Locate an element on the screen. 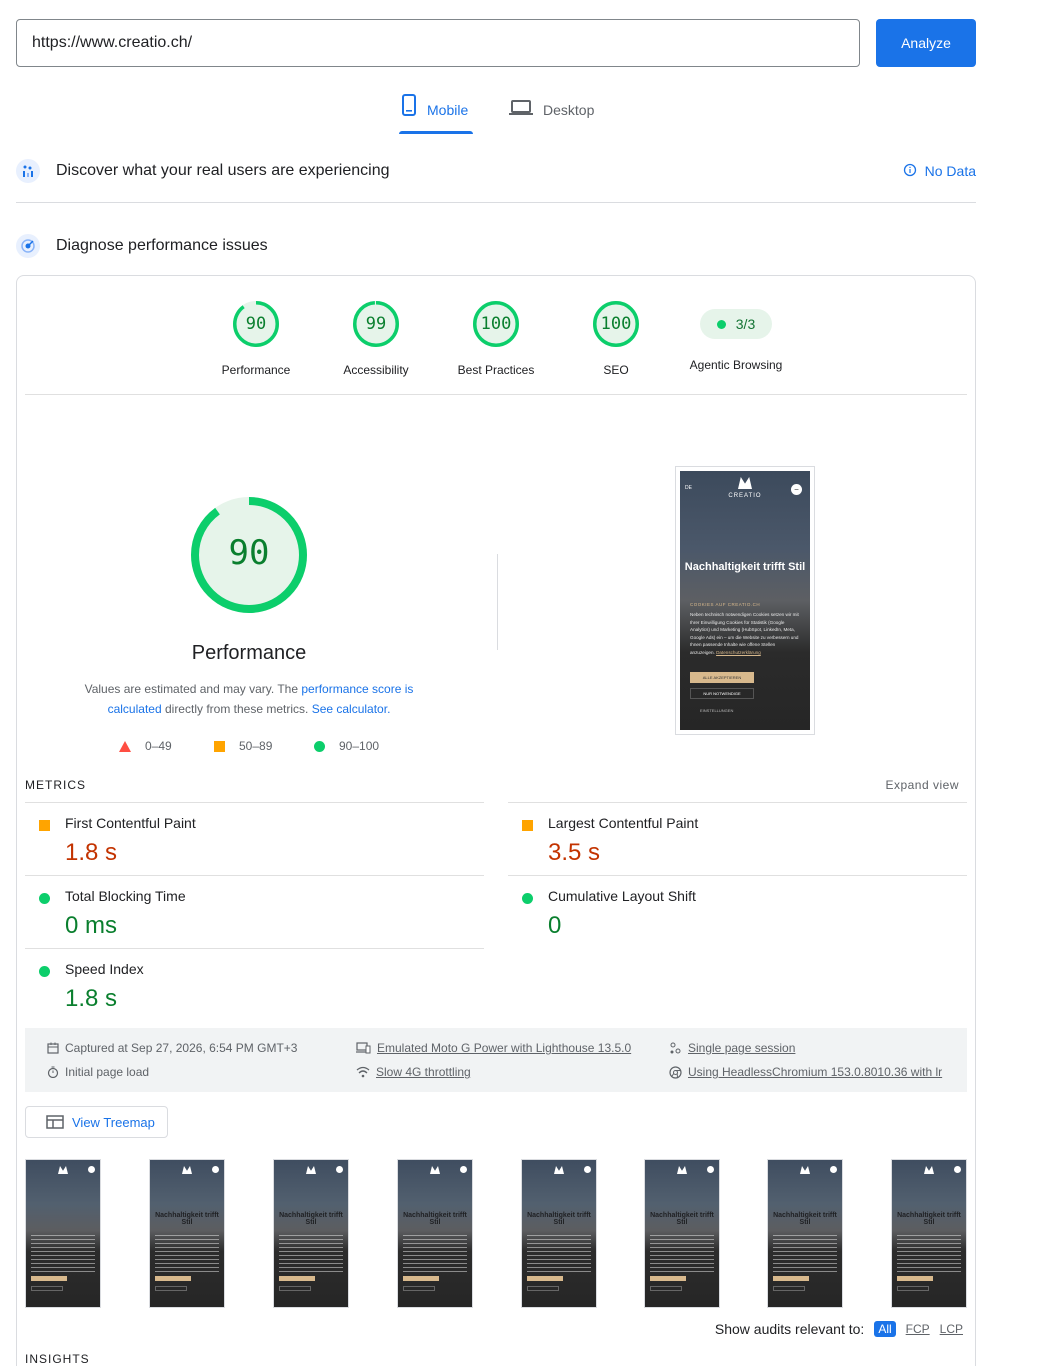  performance-title: Performance is located at coordinates (249, 653).